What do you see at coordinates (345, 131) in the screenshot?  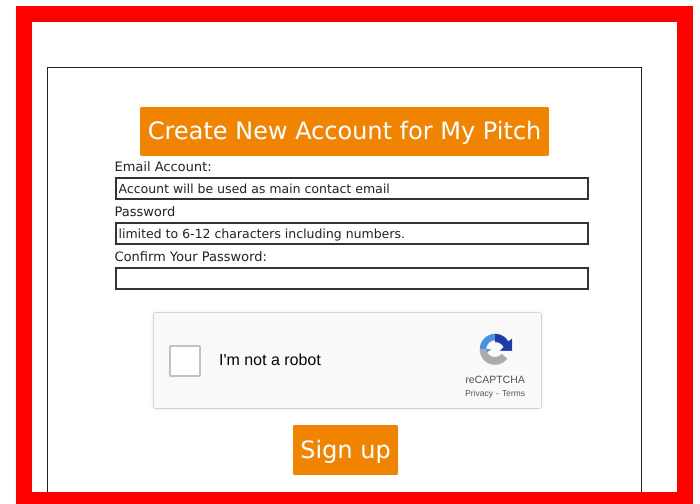 I see `form-title: Create New Account for My Pitch` at bounding box center [345, 131].